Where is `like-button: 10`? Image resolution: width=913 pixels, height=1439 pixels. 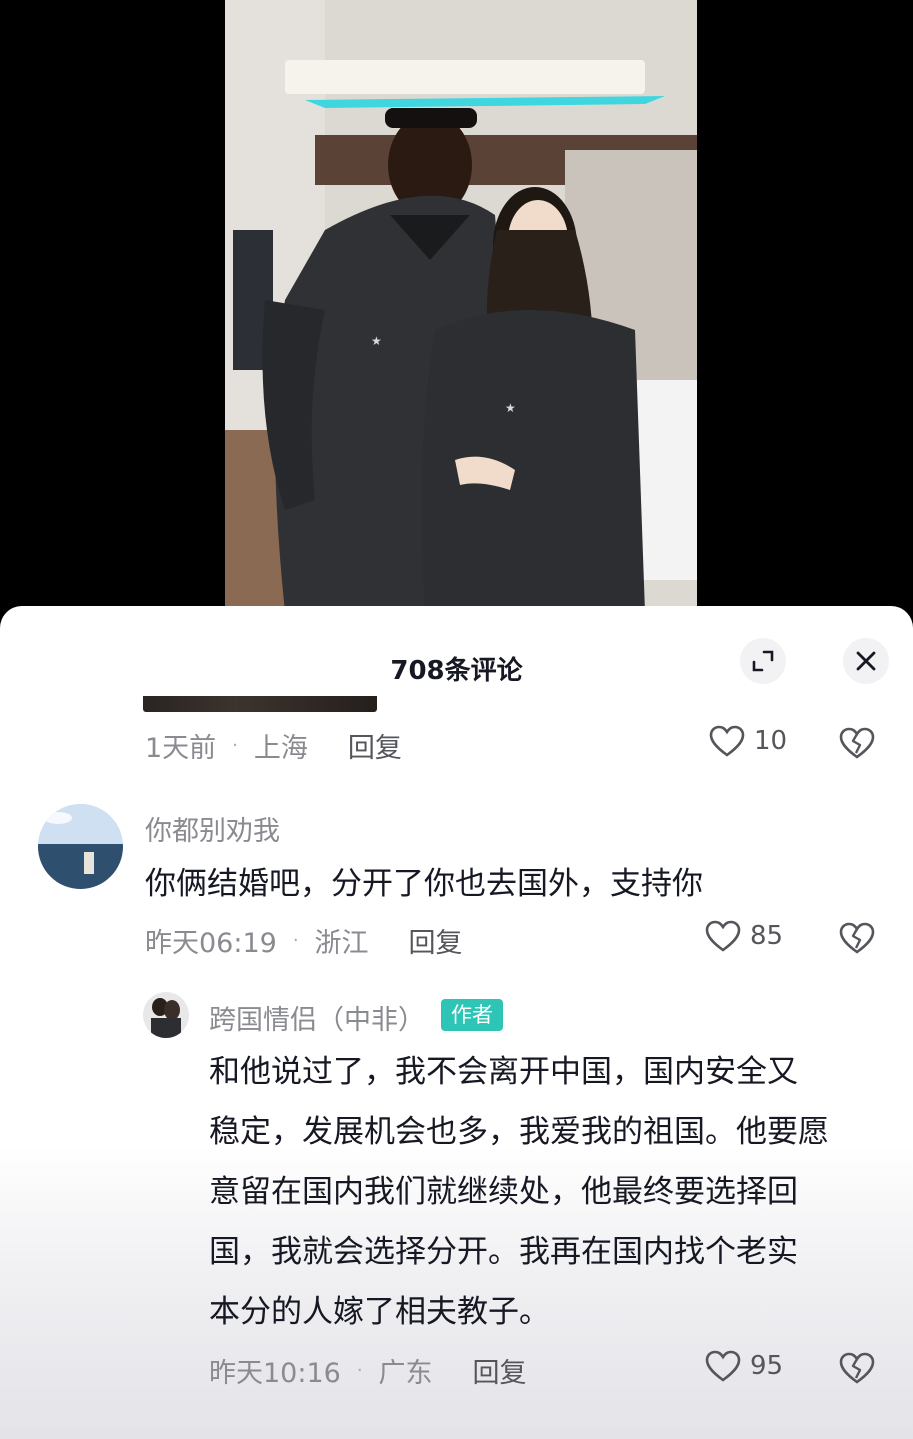 like-button: 10 is located at coordinates (747, 741).